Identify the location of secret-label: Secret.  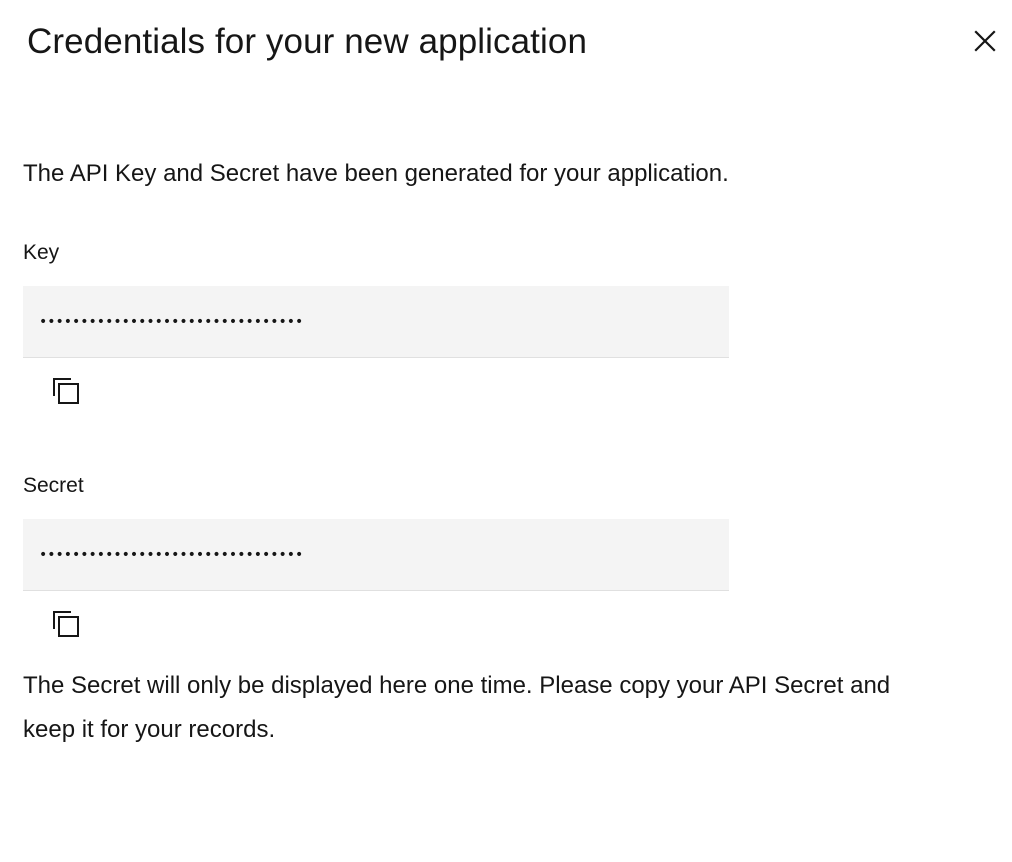
(53, 485).